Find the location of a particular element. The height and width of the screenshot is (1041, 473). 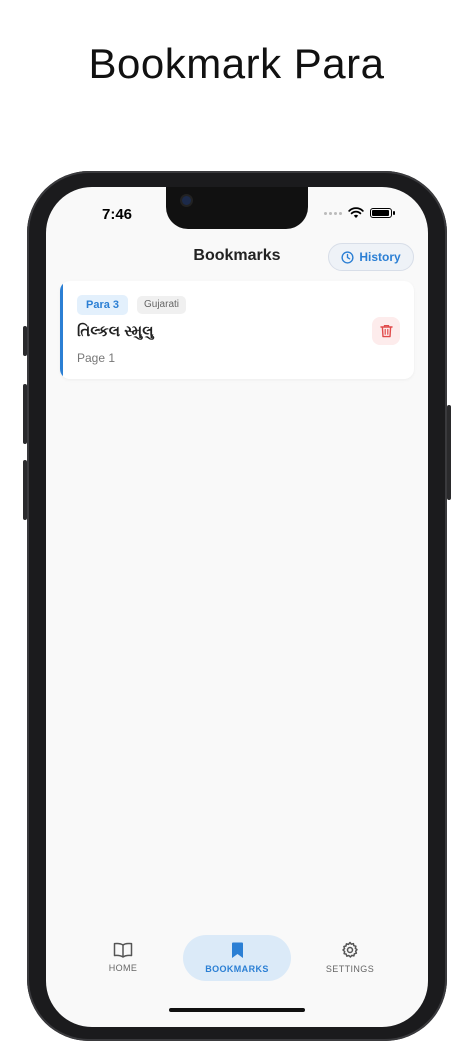

tab-bar: HOME BOOKMARKS SETTINGS is located at coordinates (237, 957).